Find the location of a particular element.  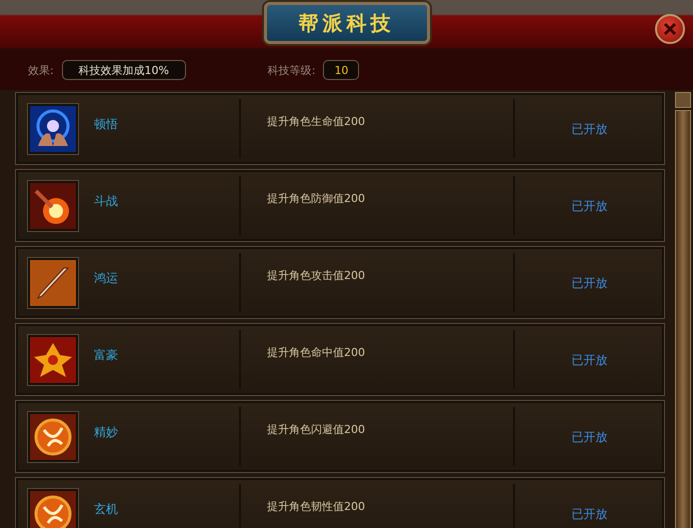

glowing-orb-icon is located at coordinates (53, 129).